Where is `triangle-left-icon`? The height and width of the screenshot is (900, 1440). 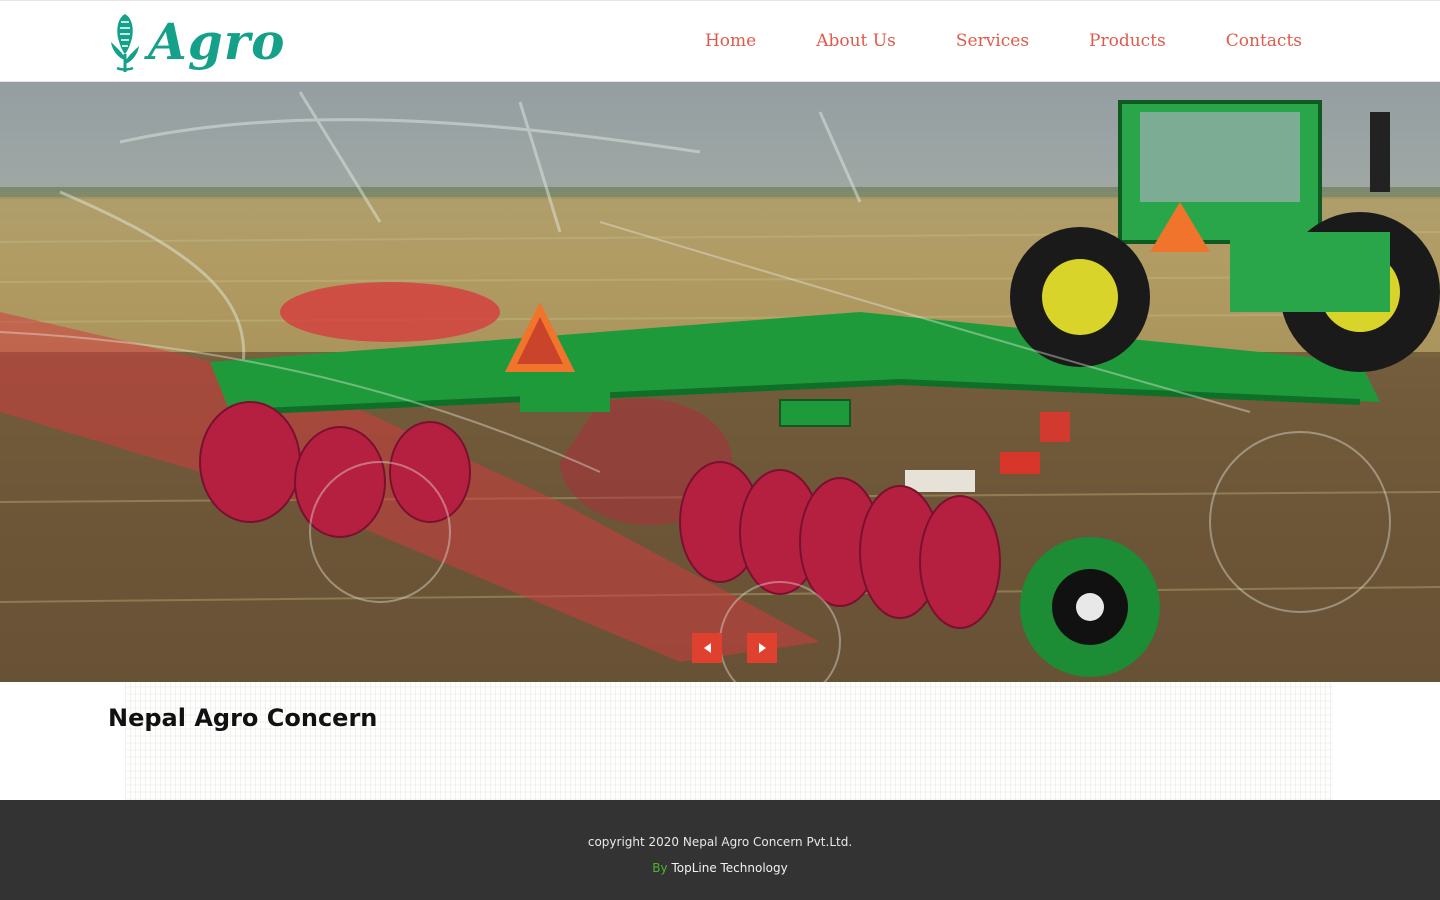 triangle-left-icon is located at coordinates (707, 648).